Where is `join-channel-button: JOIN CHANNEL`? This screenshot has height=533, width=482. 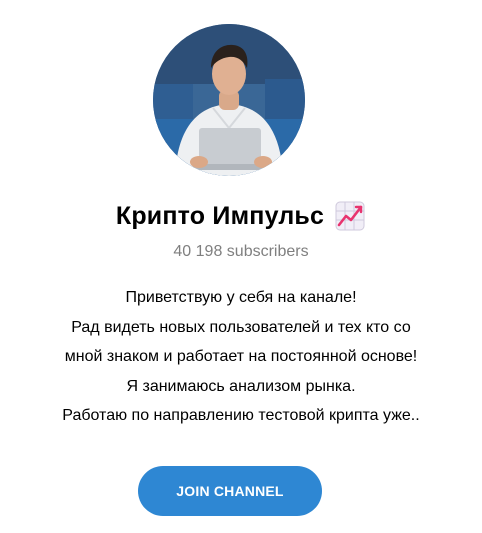 join-channel-button: JOIN CHANNEL is located at coordinates (230, 491).